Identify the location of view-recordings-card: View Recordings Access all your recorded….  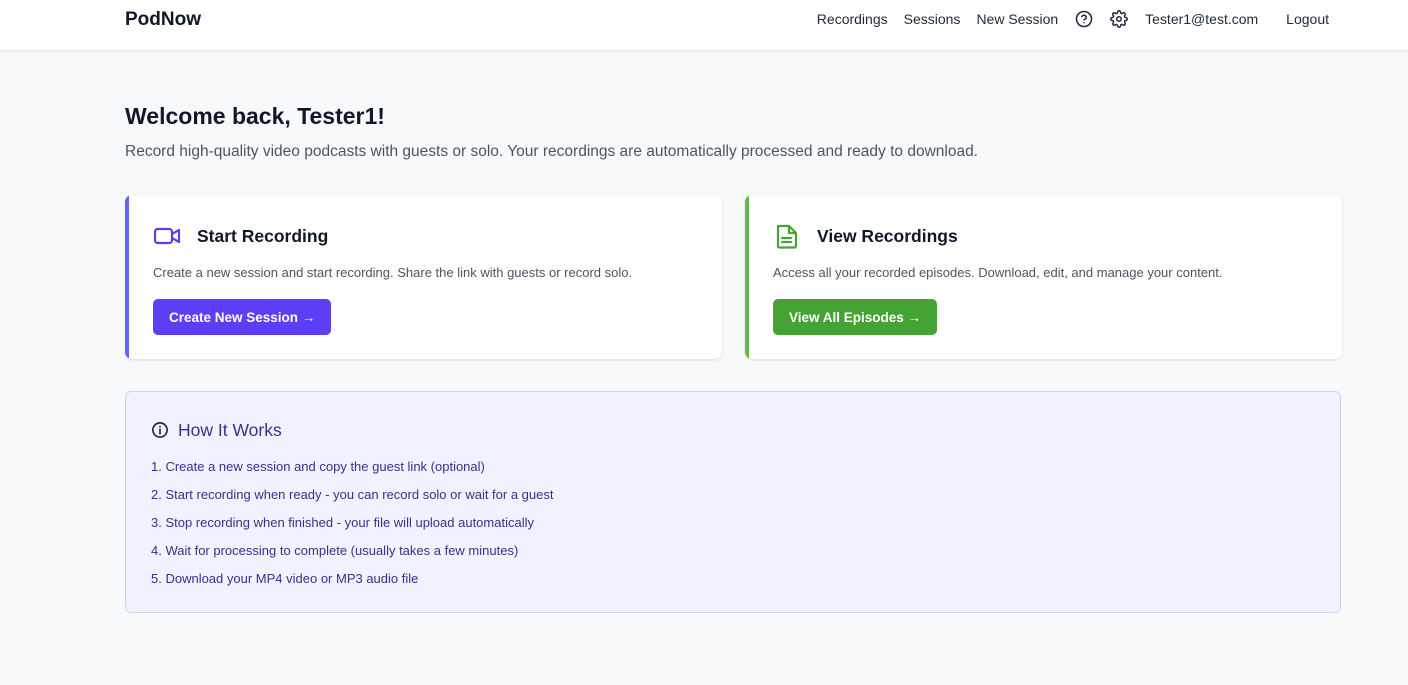
(1043, 277).